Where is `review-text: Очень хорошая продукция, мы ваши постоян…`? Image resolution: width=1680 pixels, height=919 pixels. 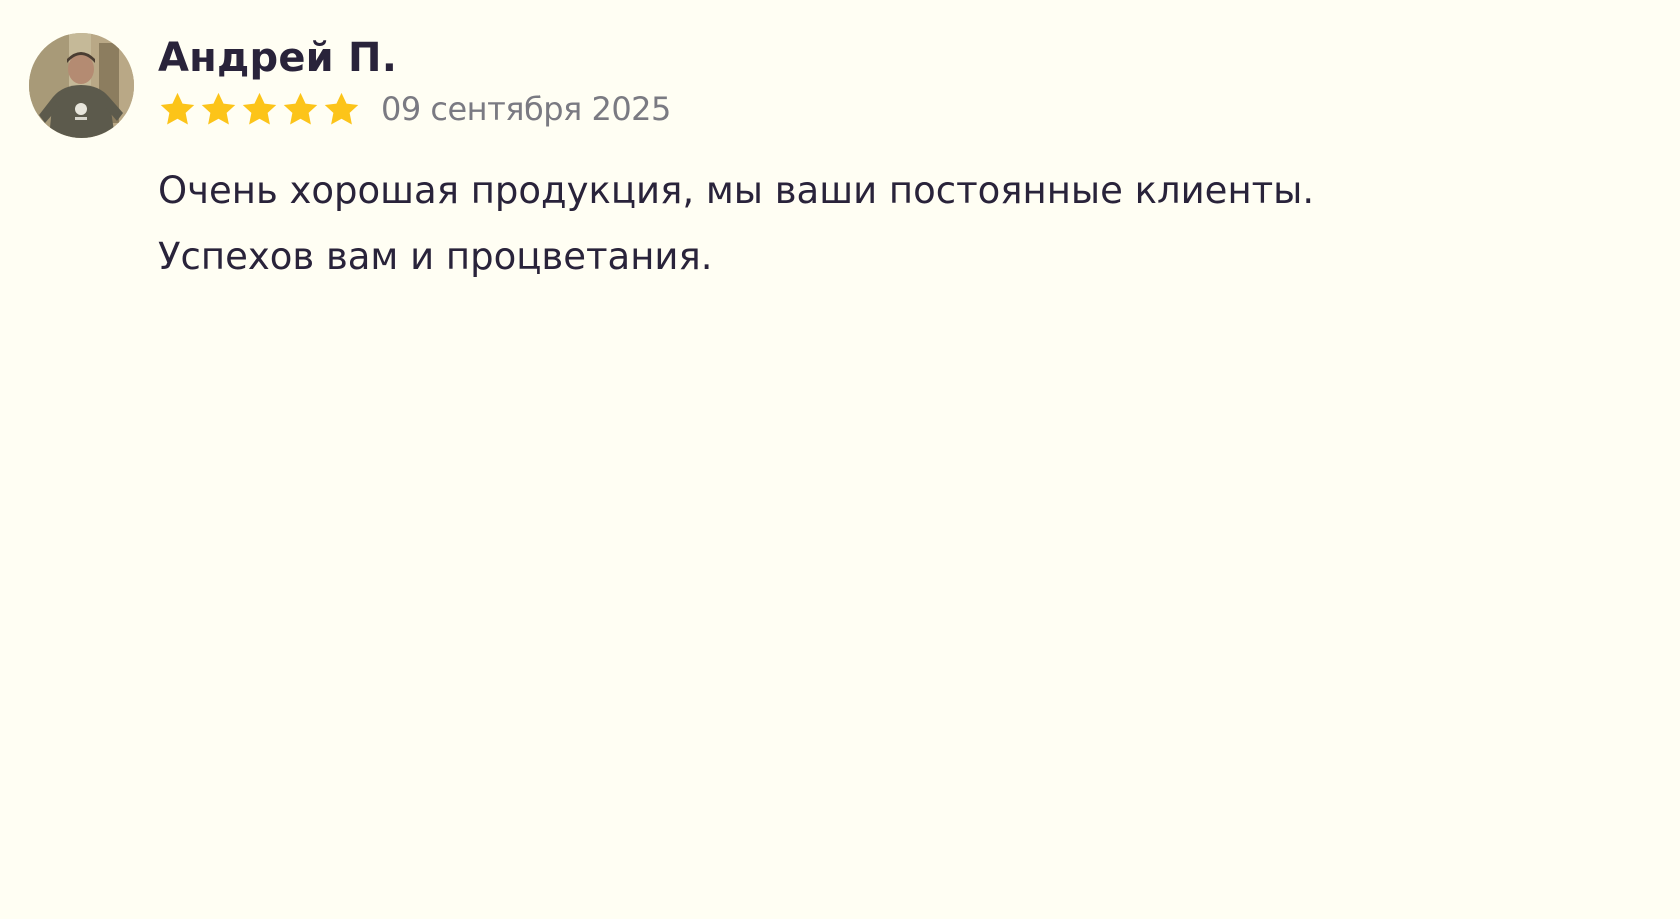
review-text: Очень хорошая продукция, мы ваши постоян… is located at coordinates (848, 224).